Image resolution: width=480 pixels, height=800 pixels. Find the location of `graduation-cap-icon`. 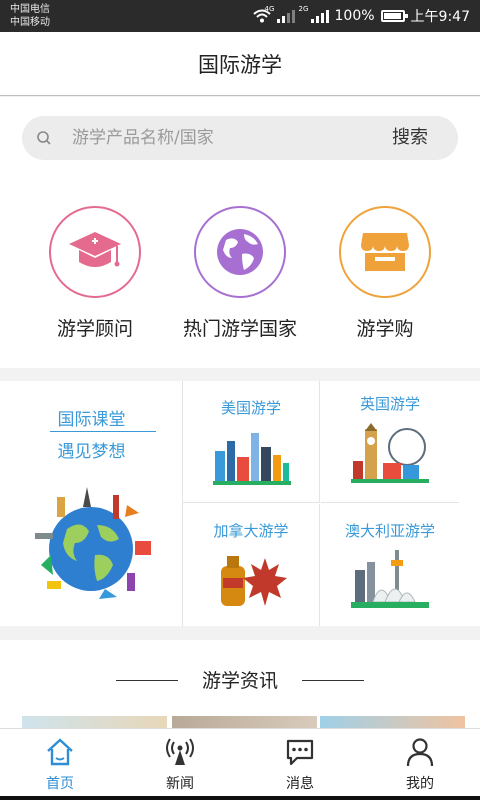

graduation-cap-icon is located at coordinates (95, 252).